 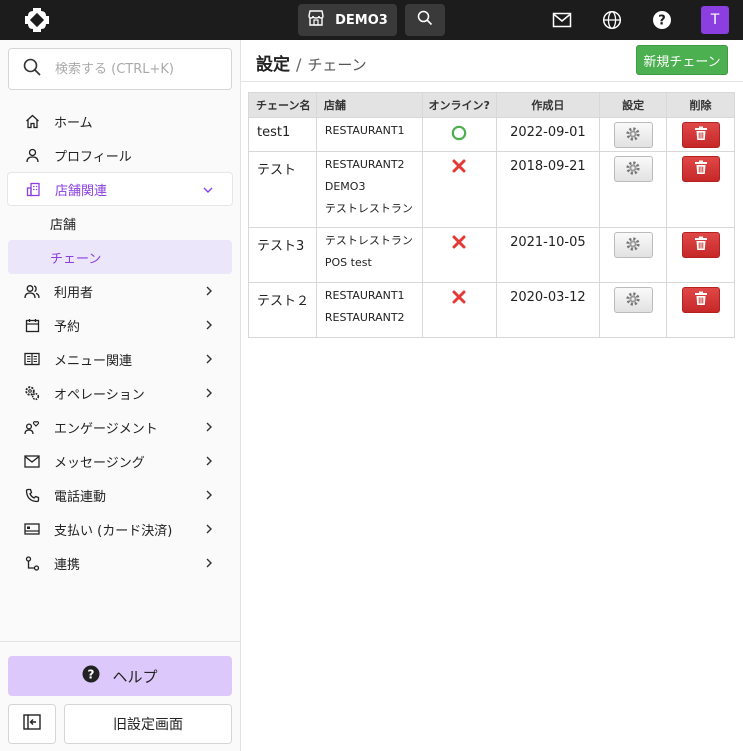 What do you see at coordinates (459, 134) in the screenshot?
I see `online-status` at bounding box center [459, 134].